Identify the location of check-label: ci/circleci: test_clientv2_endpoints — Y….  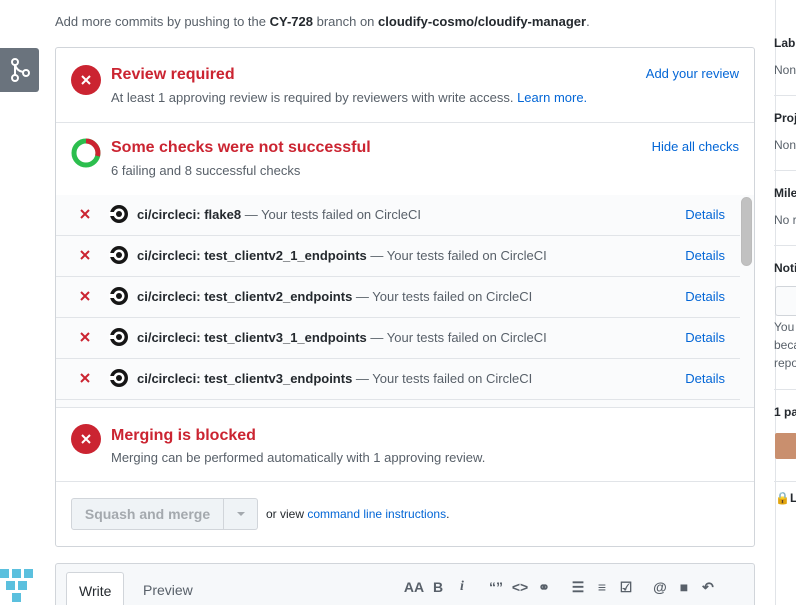
(334, 296).